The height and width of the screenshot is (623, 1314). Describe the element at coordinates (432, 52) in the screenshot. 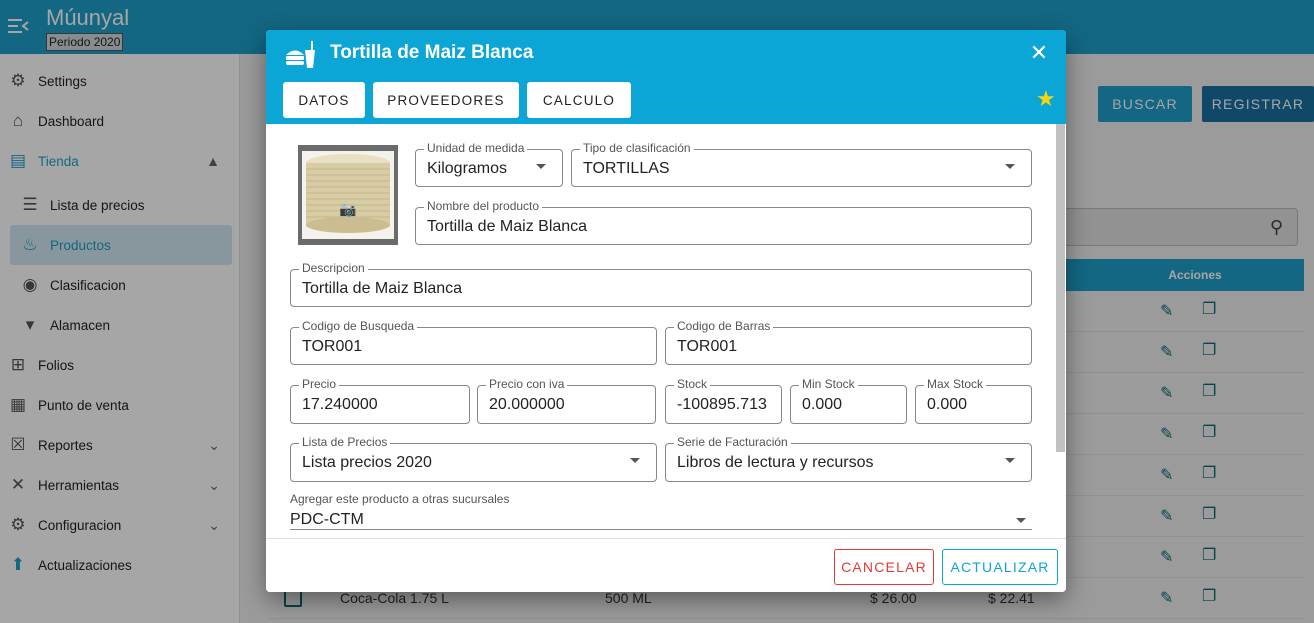

I see `dialog-title: Tortilla de Maiz Blanca` at that location.